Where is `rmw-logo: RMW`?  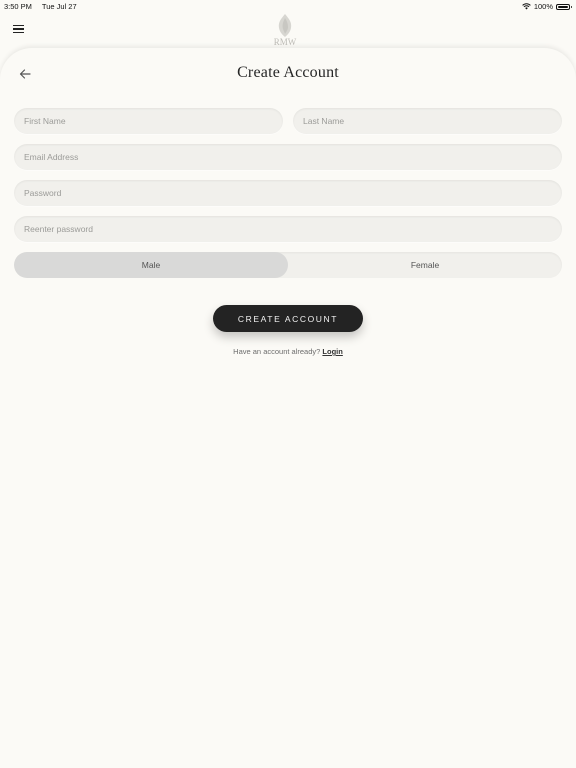 rmw-logo: RMW is located at coordinates (285, 30).